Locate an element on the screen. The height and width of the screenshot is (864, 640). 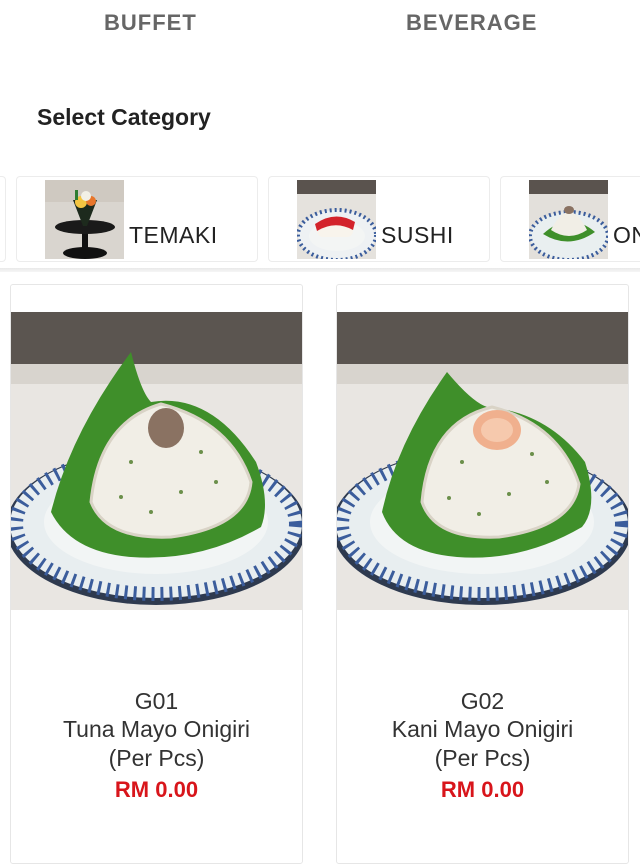
divider is located at coordinates (320, 270).